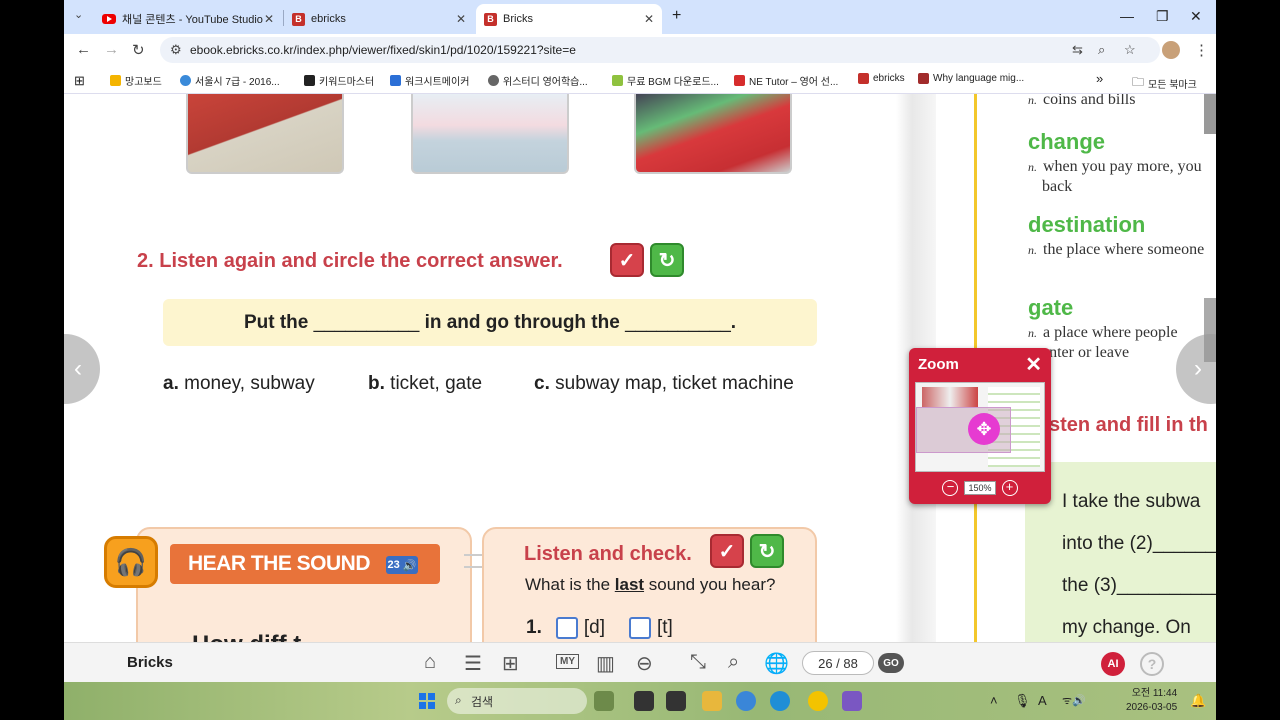 This screenshot has width=1280, height=720. Describe the element at coordinates (1009, 488) in the screenshot. I see `zoom-in-button: +` at that location.